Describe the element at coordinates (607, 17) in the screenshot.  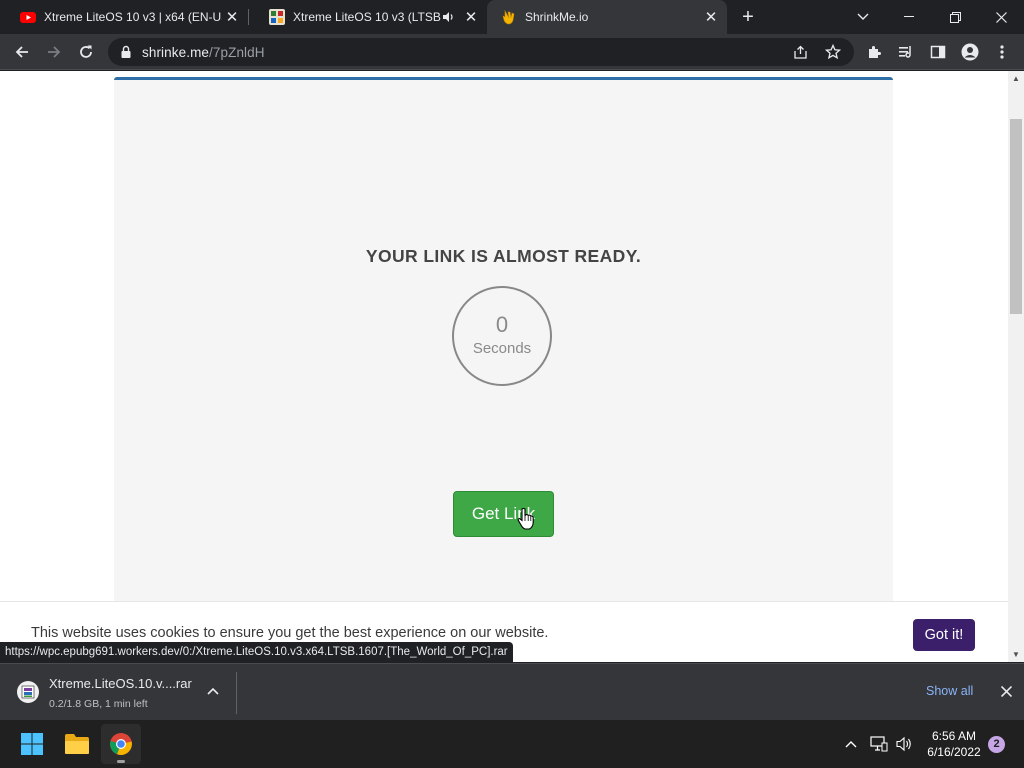
I see `tab-shrinkme: ShrinkMe.io ✕` at that location.